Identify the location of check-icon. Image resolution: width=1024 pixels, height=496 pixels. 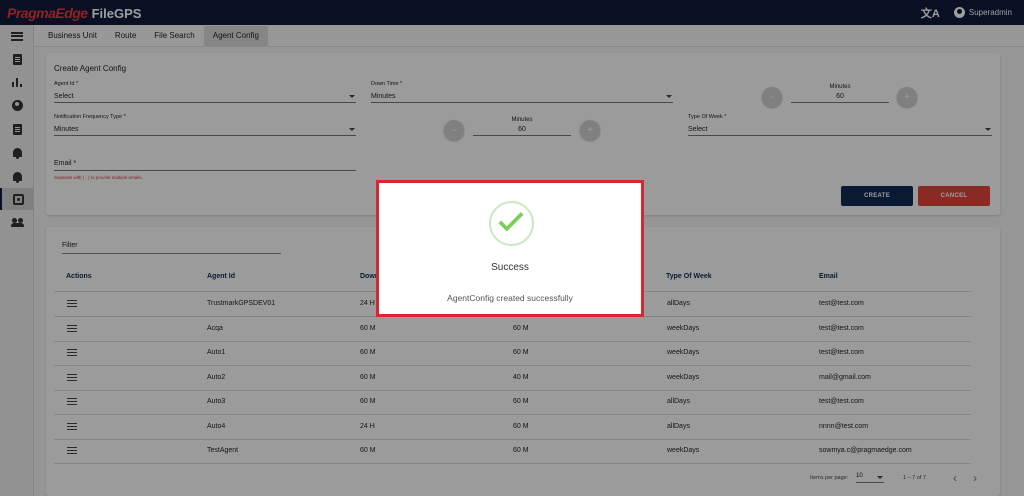
(511, 223).